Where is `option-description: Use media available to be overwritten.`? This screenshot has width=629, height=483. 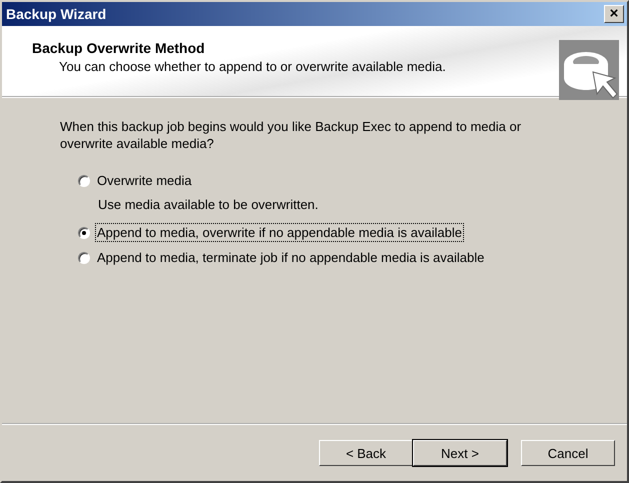
option-description: Use media available to be overwritten. is located at coordinates (209, 204).